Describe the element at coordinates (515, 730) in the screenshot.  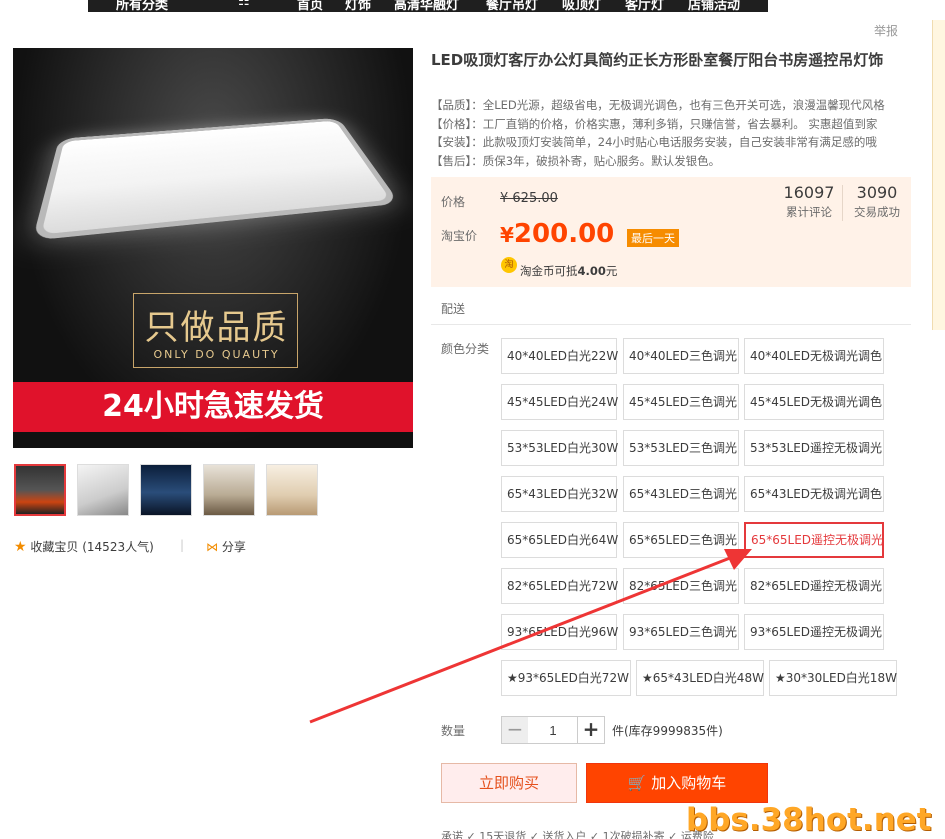
I see `quantity-minus-button: −` at that location.